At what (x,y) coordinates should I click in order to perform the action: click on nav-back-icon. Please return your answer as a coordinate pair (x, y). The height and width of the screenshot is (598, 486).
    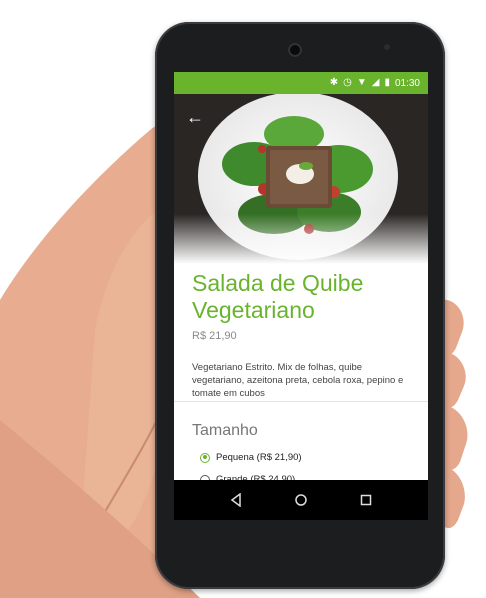
    Looking at the image, I should click on (236, 500).